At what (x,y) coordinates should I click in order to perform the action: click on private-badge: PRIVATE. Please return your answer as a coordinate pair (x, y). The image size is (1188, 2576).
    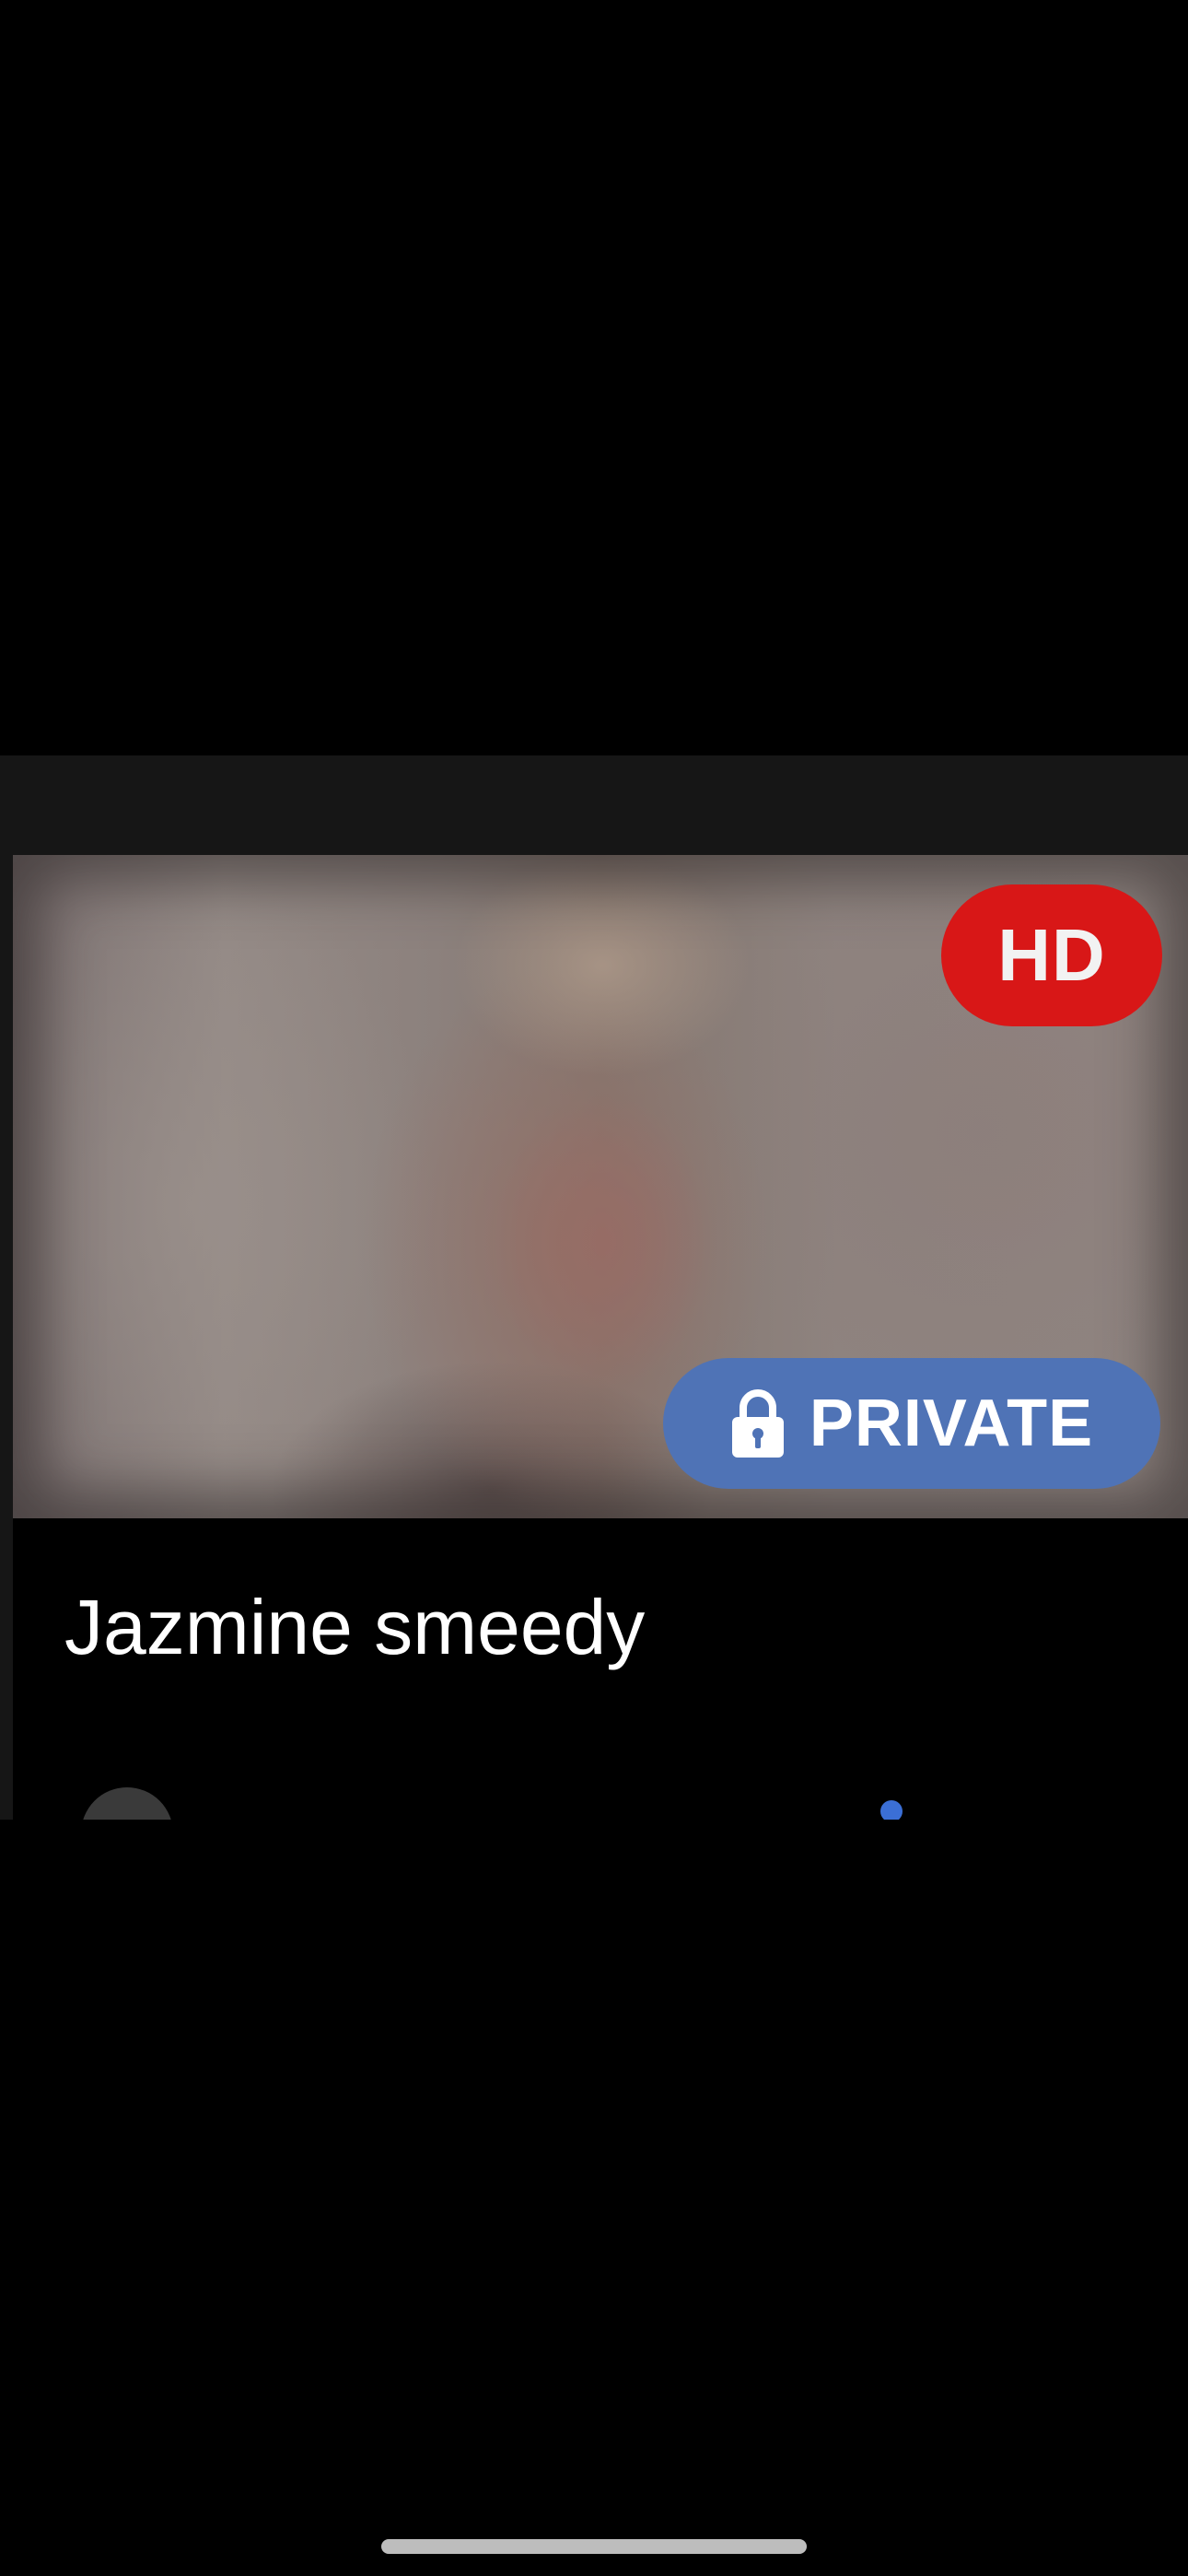
    Looking at the image, I should click on (911, 1423).